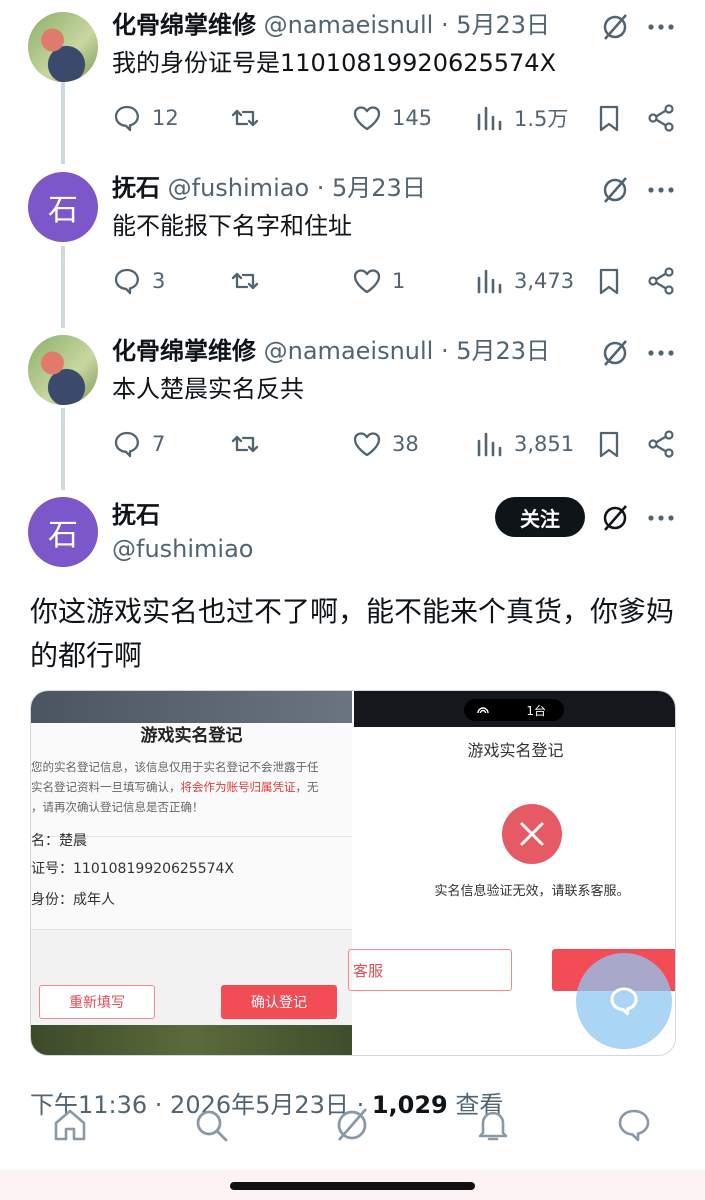 The width and height of the screenshot is (705, 1200). I want to click on action-bar: 3 1 3,473, so click(397, 281).